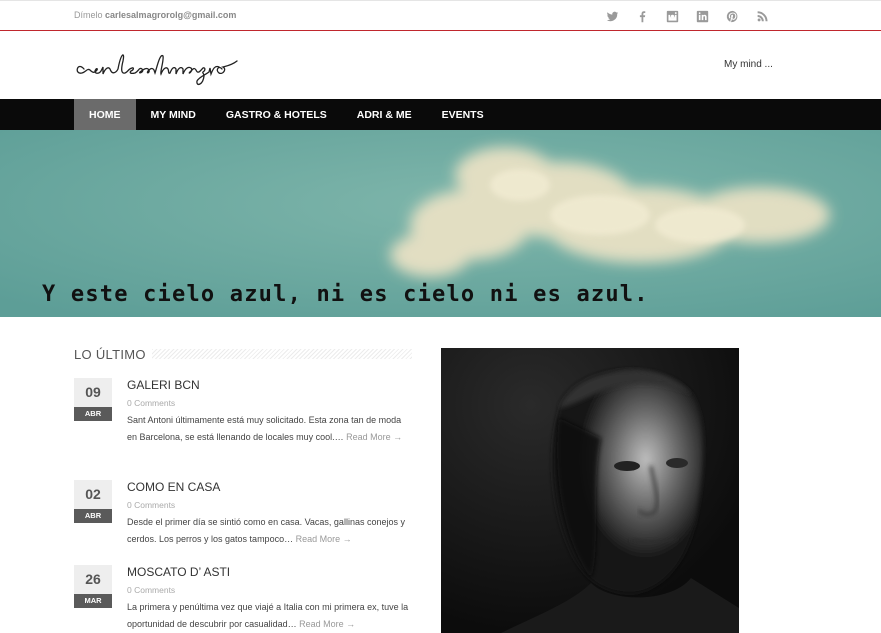 The width and height of the screenshot is (881, 633). I want to click on logo-signature-icon, so click(157, 70).